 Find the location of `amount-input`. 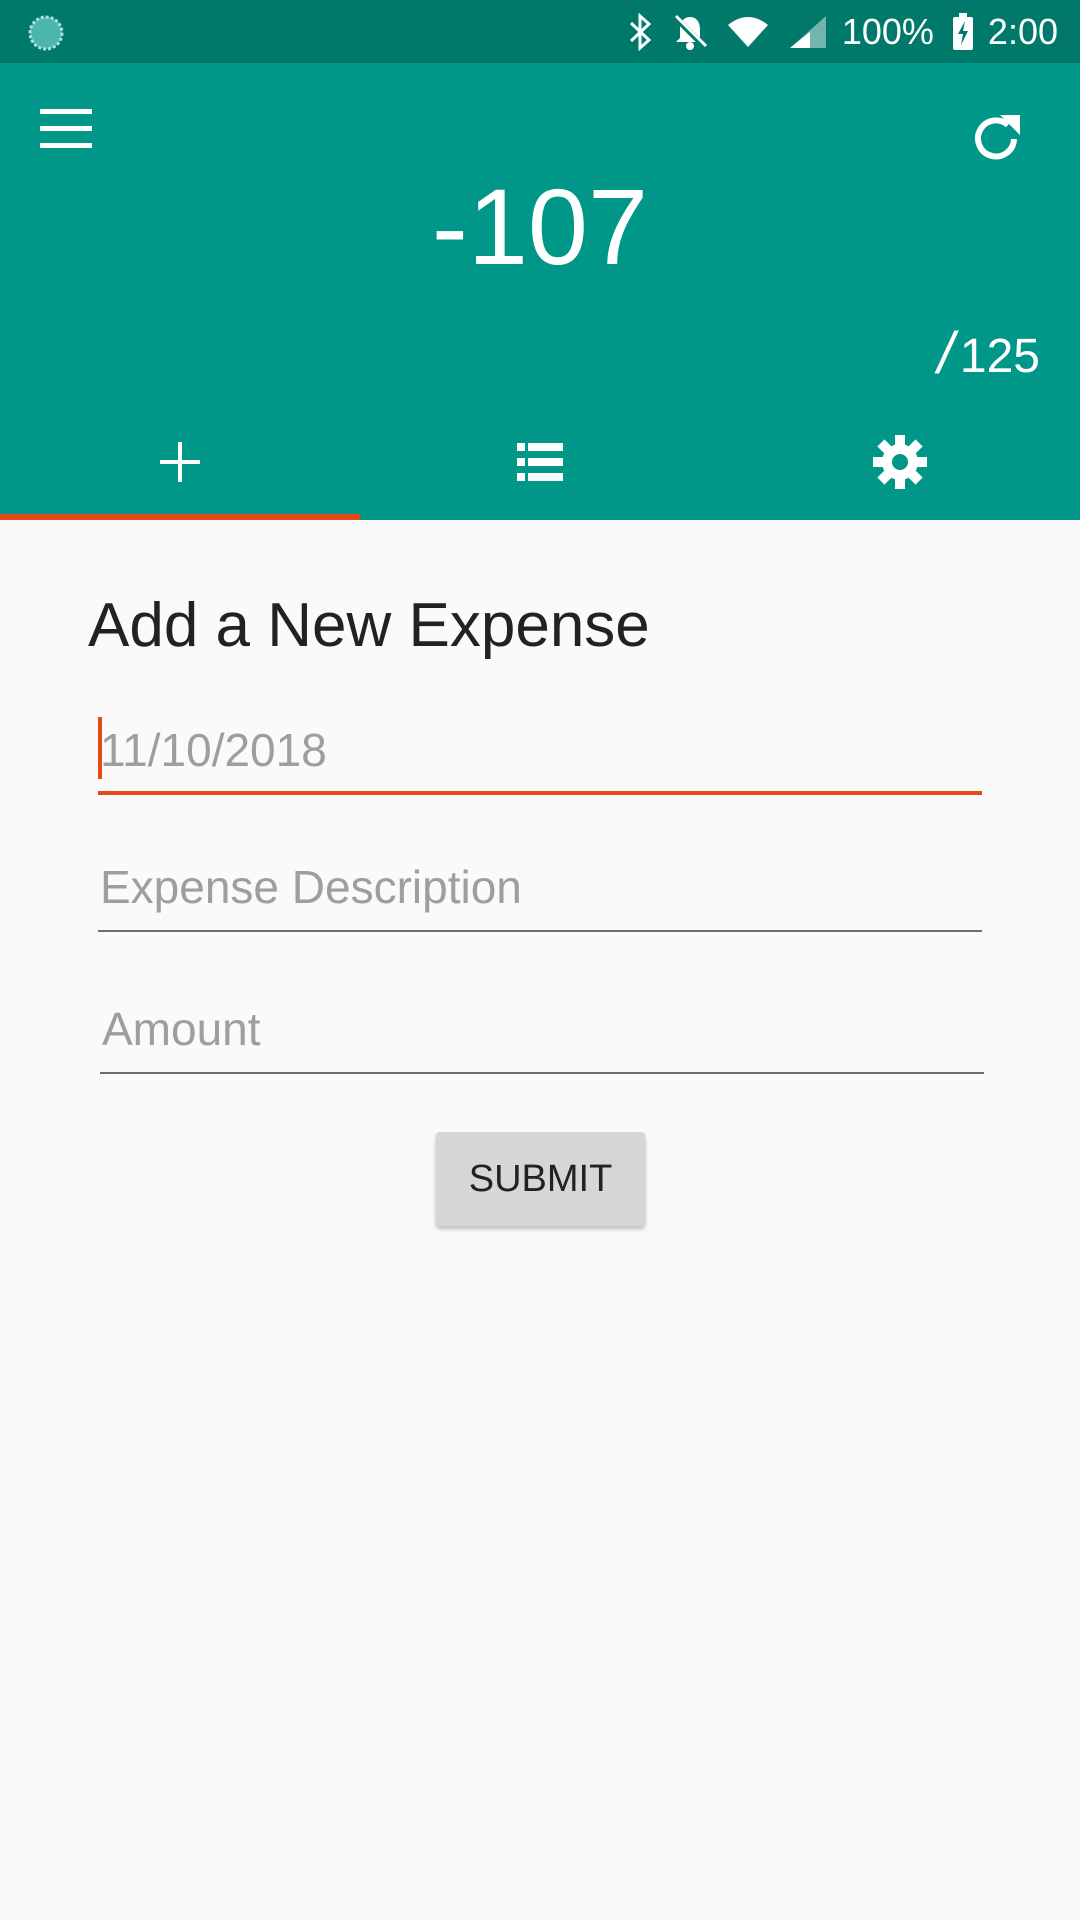

amount-input is located at coordinates (542, 1029).